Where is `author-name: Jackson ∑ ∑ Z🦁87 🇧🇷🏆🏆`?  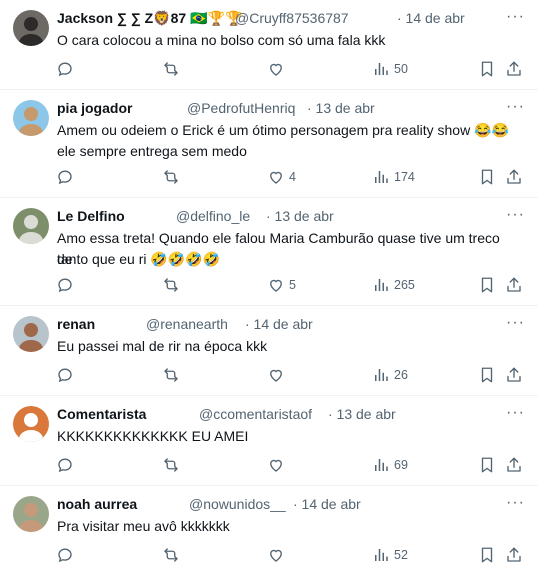
author-name: Jackson ∑ ∑ Z🦁87 🇧🇷🏆🏆 is located at coordinates (149, 18).